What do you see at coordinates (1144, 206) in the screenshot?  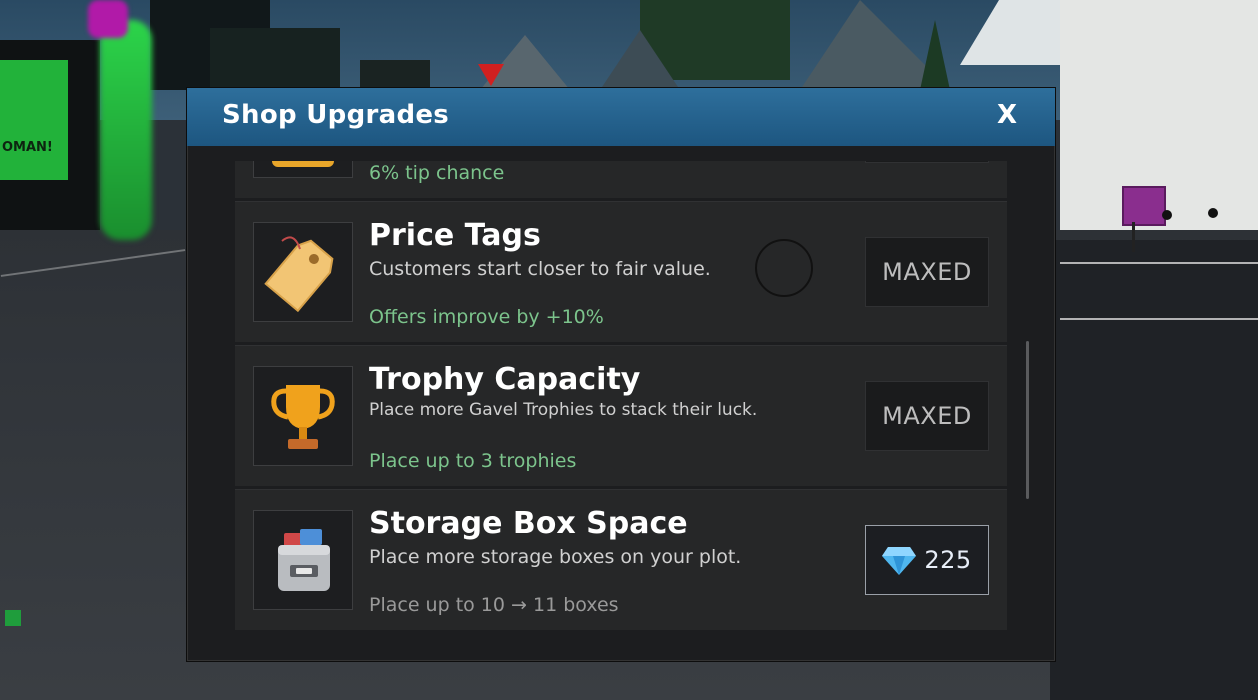 I see `trophy-sign` at bounding box center [1144, 206].